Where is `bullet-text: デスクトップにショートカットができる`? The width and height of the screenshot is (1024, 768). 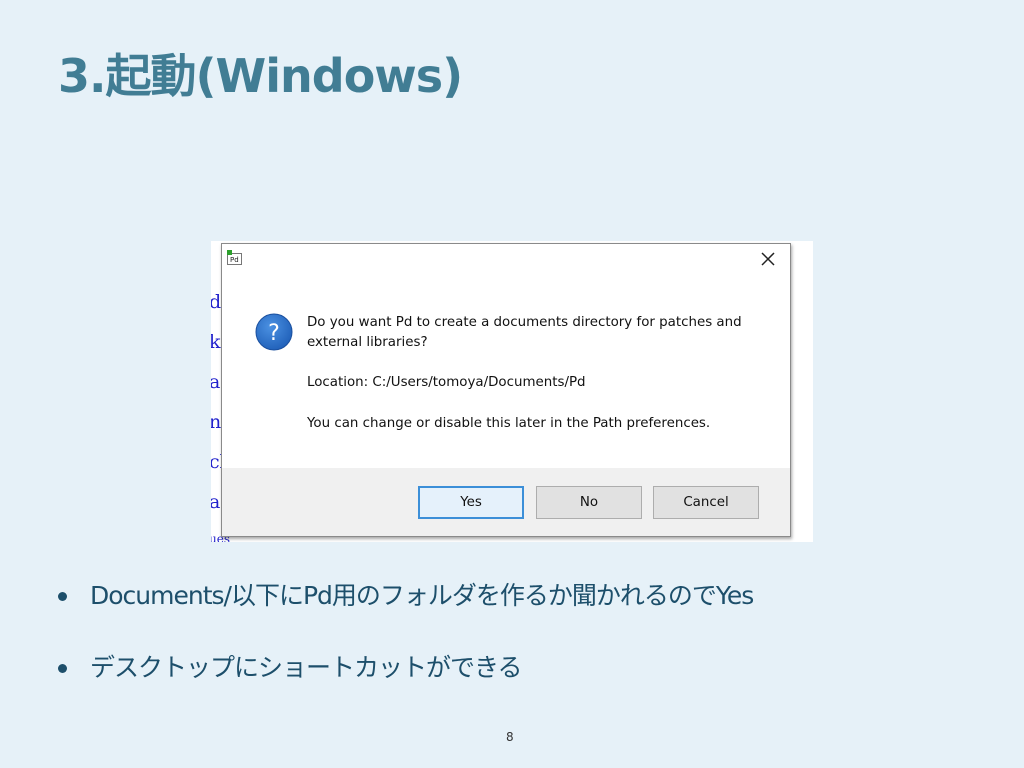
bullet-text: デスクトップにショートカットができる is located at coordinates (306, 667).